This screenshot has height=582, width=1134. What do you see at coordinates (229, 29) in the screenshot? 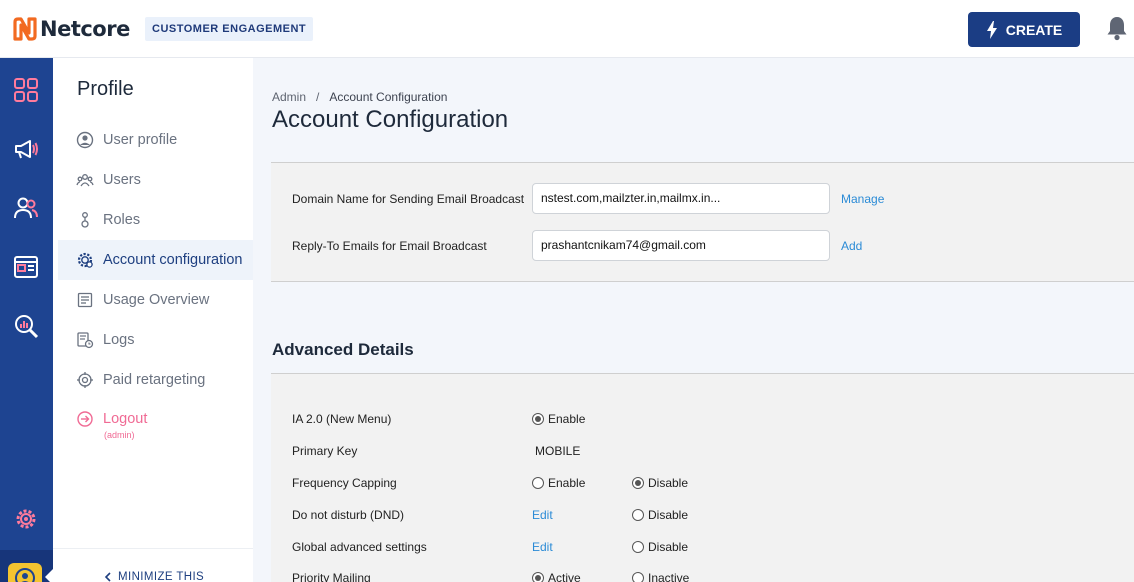
I see `product-badge: CUSTOMER ENGAGEMENT` at bounding box center [229, 29].